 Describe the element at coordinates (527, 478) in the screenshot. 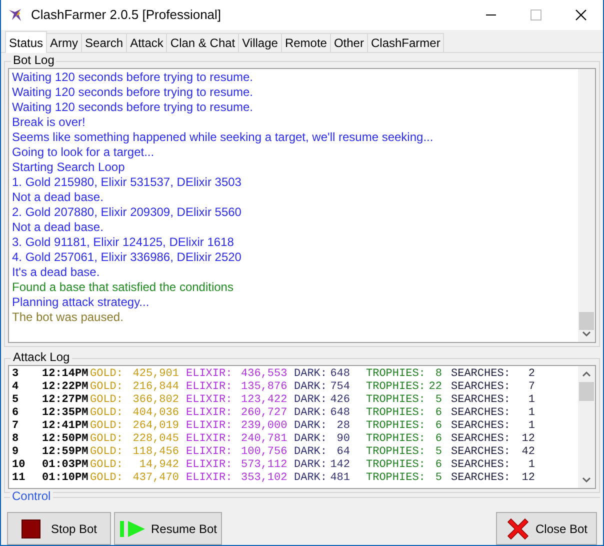

I see `searches-value: 12` at that location.